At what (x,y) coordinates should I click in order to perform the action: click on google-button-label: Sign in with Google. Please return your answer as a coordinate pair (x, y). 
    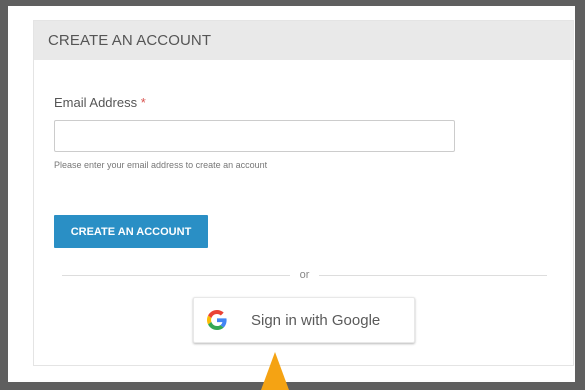
    Looking at the image, I should click on (316, 320).